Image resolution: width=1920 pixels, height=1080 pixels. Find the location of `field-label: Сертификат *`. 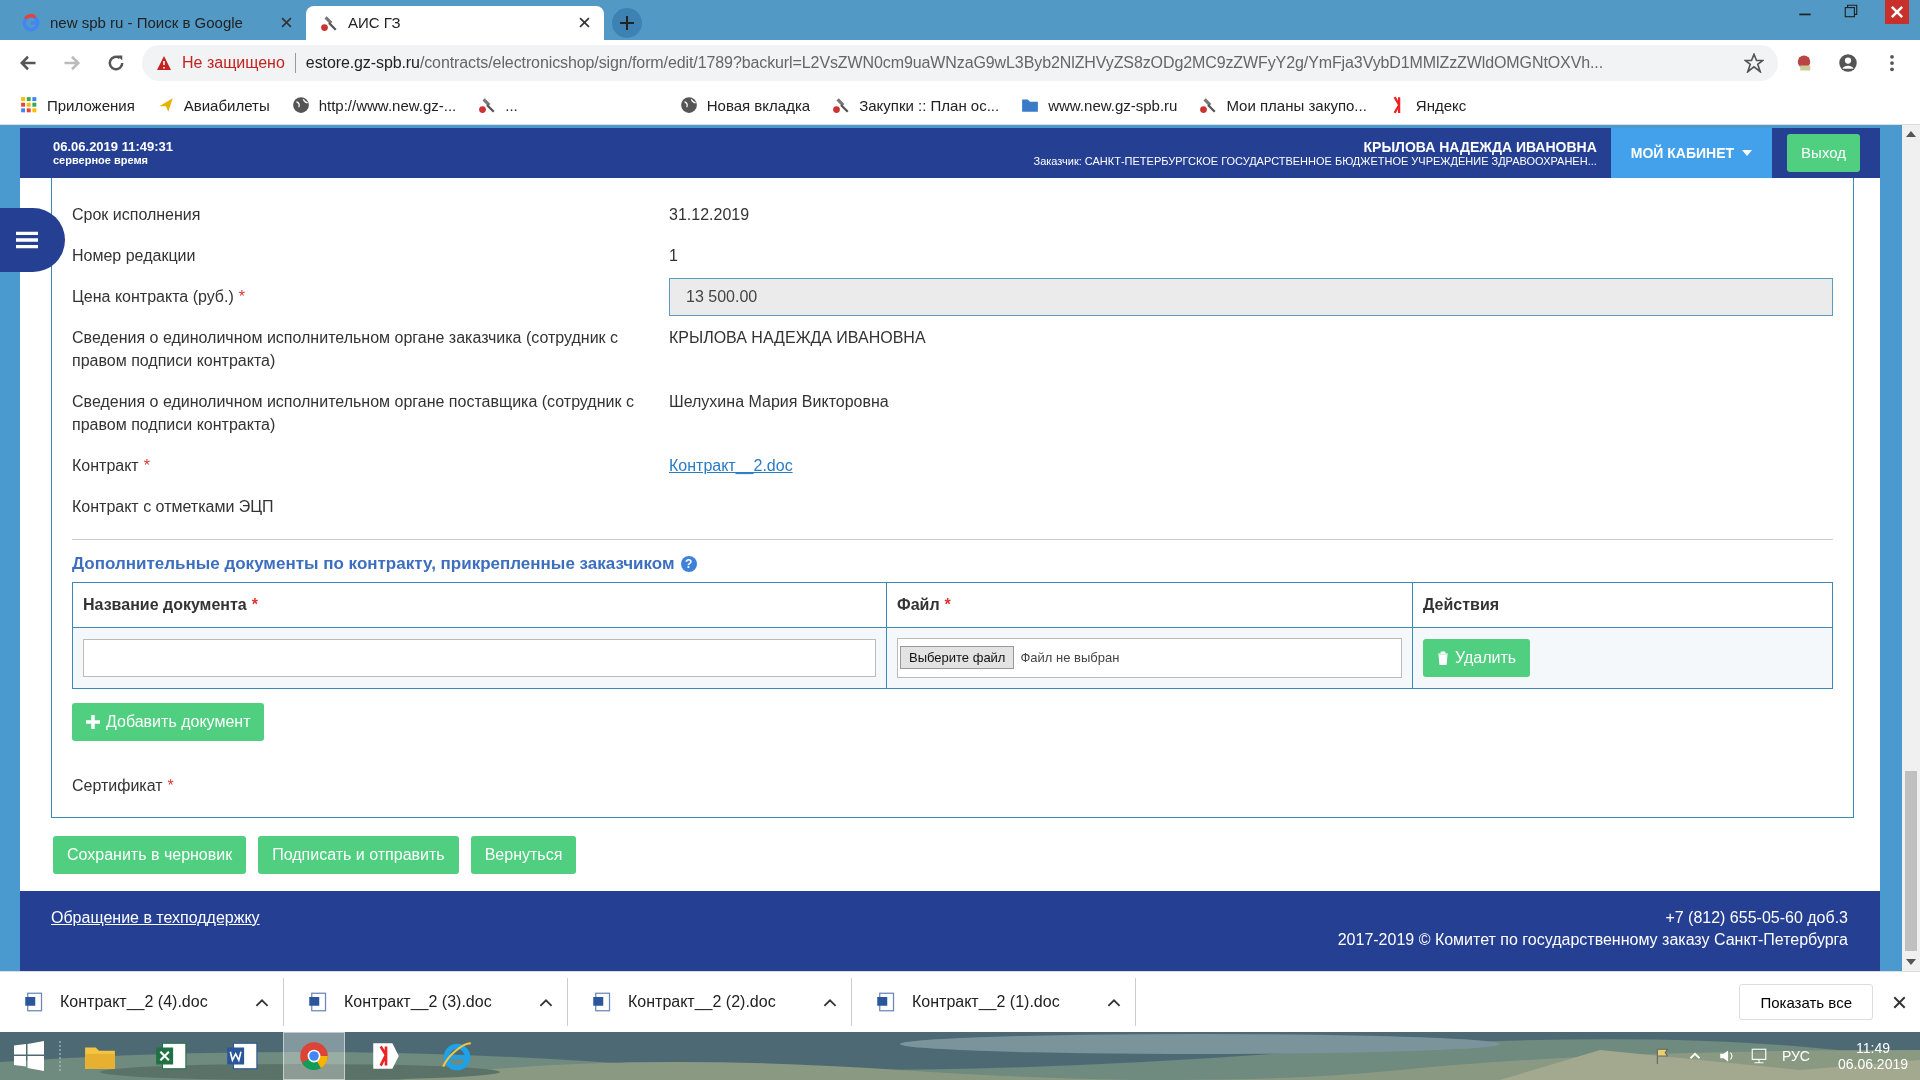

field-label: Сертификат * is located at coordinates (123, 785).